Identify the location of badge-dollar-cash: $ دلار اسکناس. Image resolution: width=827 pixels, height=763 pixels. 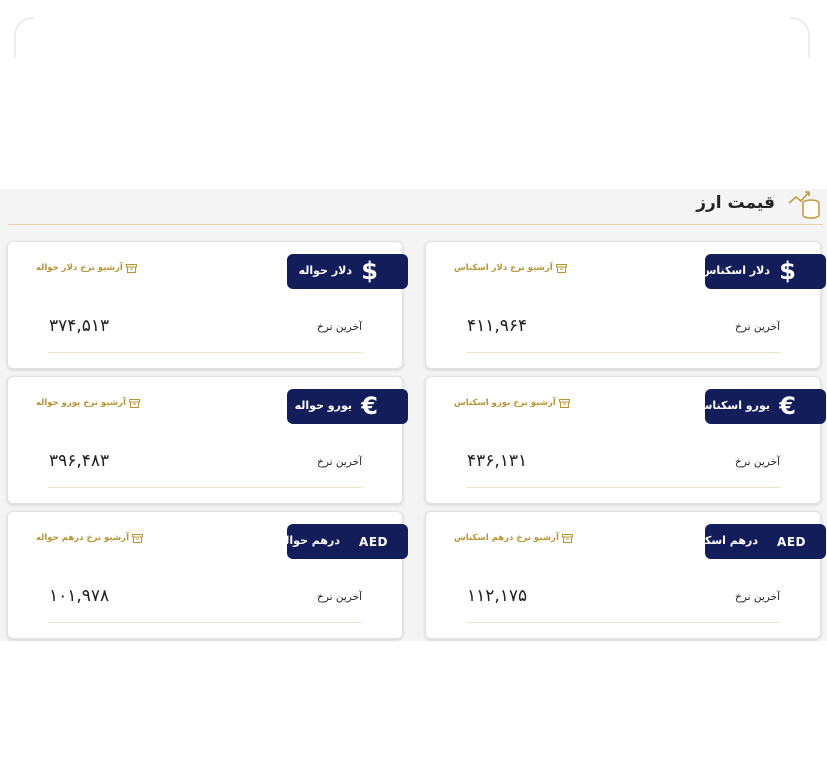
(763, 271).